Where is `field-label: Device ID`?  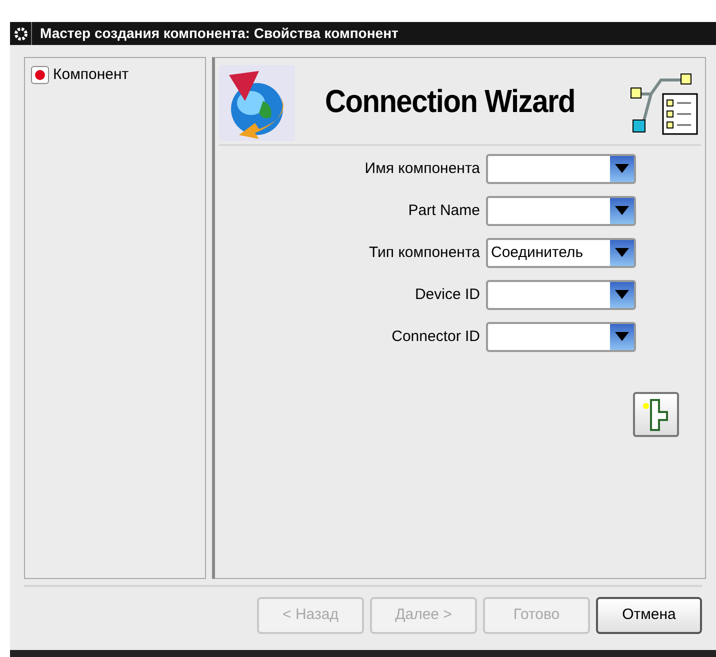 field-label: Device ID is located at coordinates (447, 294).